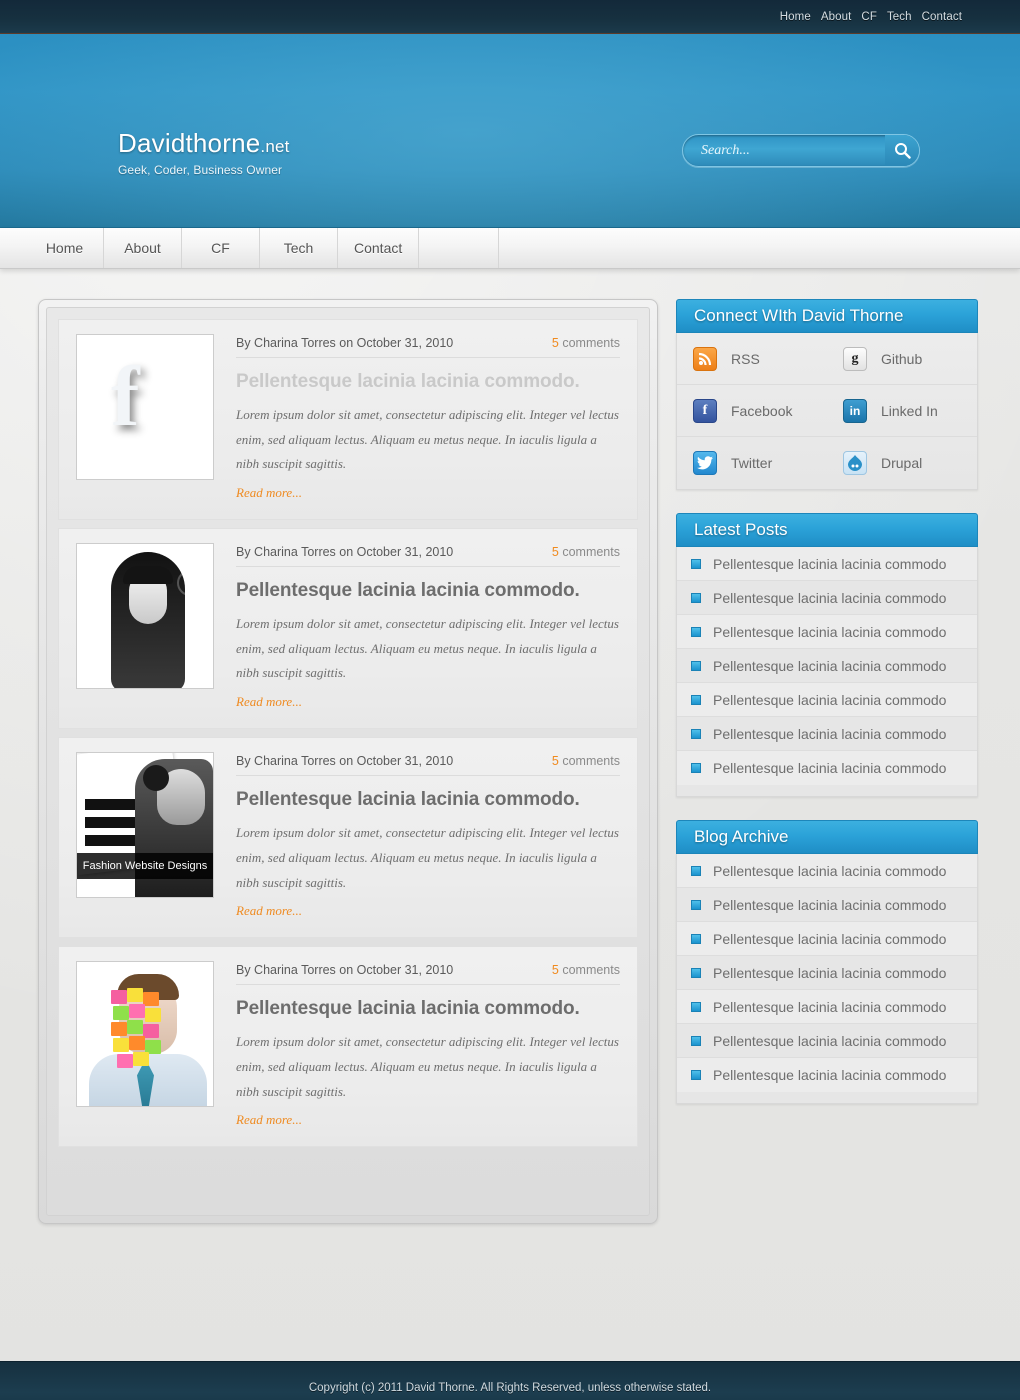 The image size is (1020, 1400). What do you see at coordinates (510, 17) in the screenshot?
I see `top-utility-bar: Home About CF Tech Contact` at bounding box center [510, 17].